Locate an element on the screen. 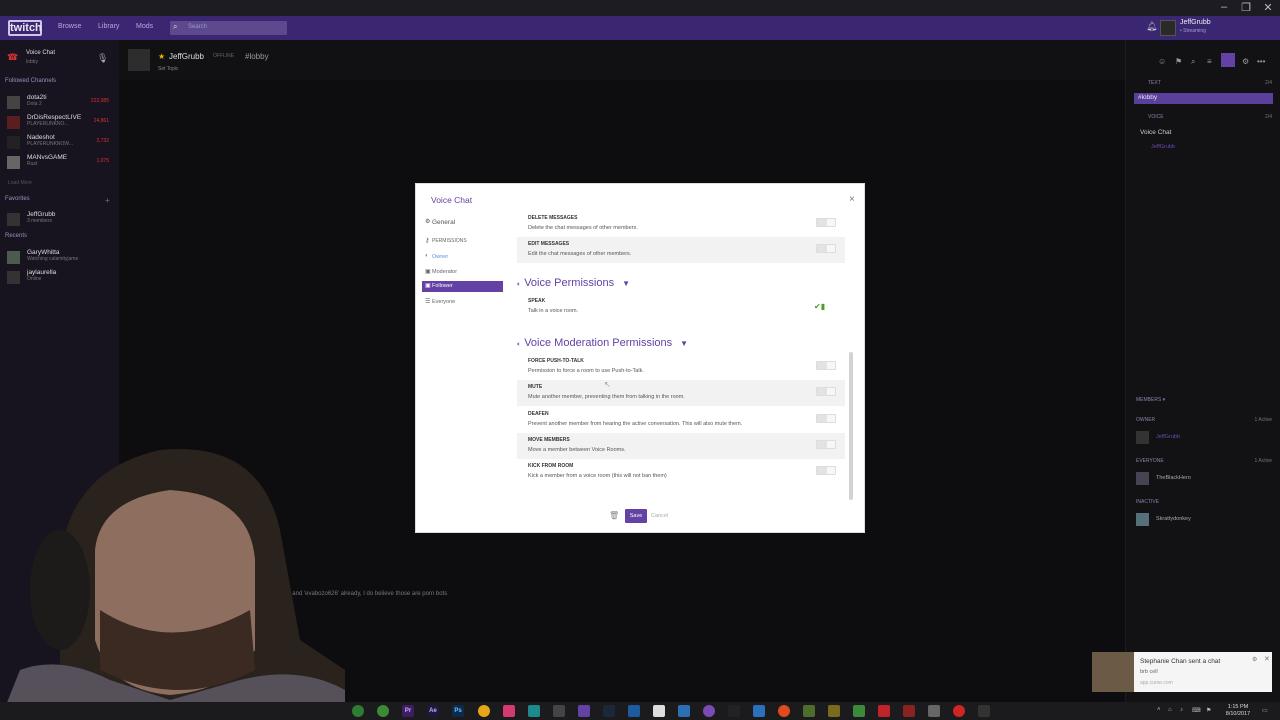 The image size is (1280, 720). followed-item: DrDisRespectLIVE PLAYERUNKNO... 24,861 is located at coordinates (61, 122).